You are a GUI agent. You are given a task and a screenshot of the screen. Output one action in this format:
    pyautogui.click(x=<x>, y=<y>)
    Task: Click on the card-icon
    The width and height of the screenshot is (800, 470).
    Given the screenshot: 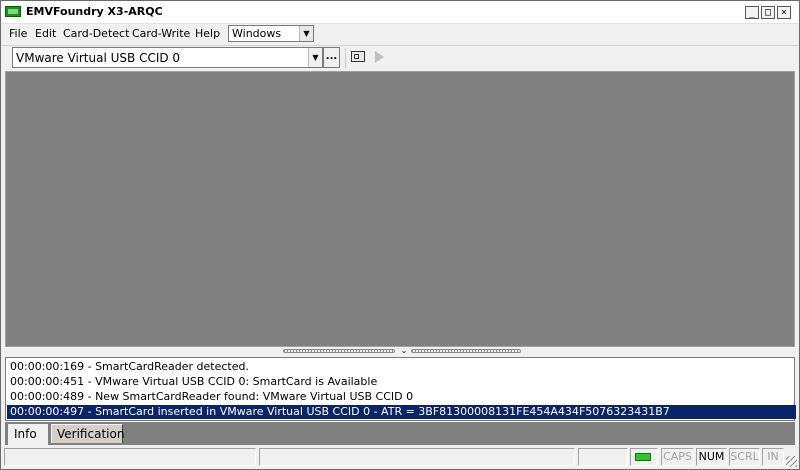 What is the action you would take?
    pyautogui.click(x=358, y=57)
    